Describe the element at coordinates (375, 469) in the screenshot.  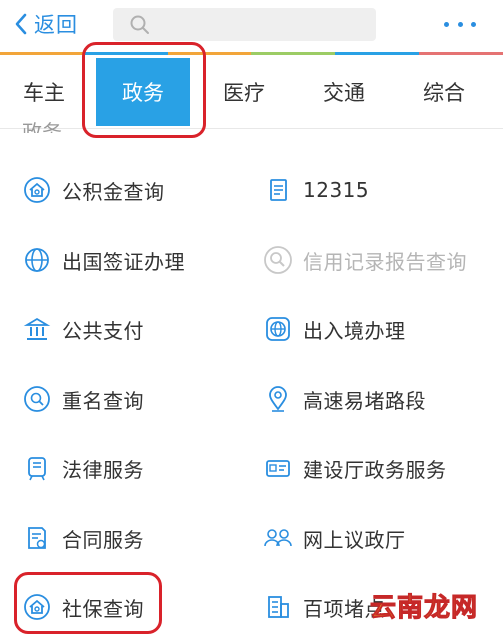
I see `service-label: 建设厅政务服务` at that location.